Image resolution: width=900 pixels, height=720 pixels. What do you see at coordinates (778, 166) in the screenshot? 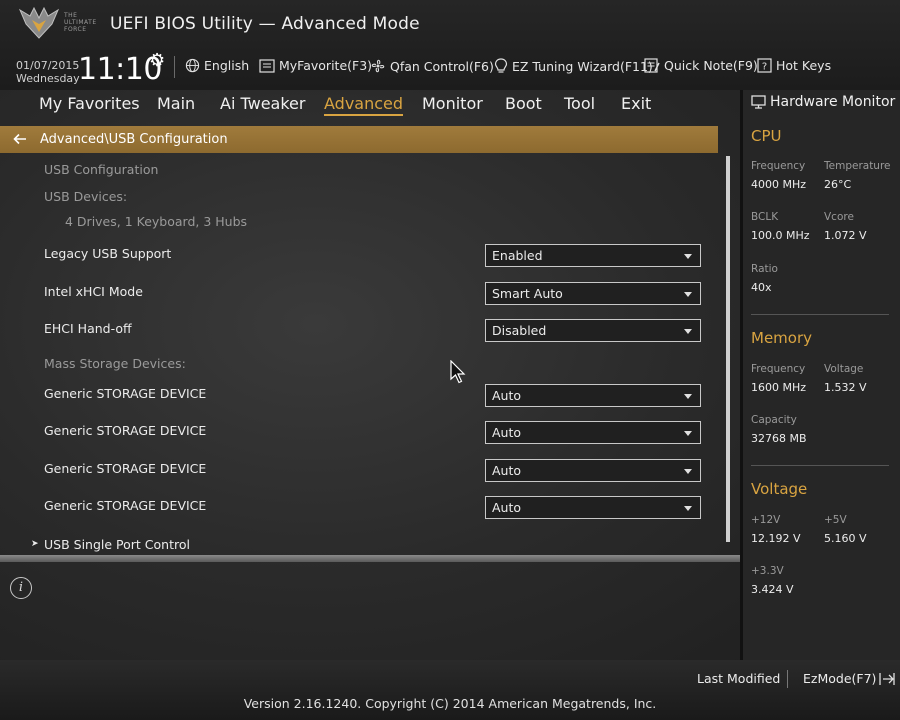
I see `cpu-frequency-label: Frequency` at bounding box center [778, 166].